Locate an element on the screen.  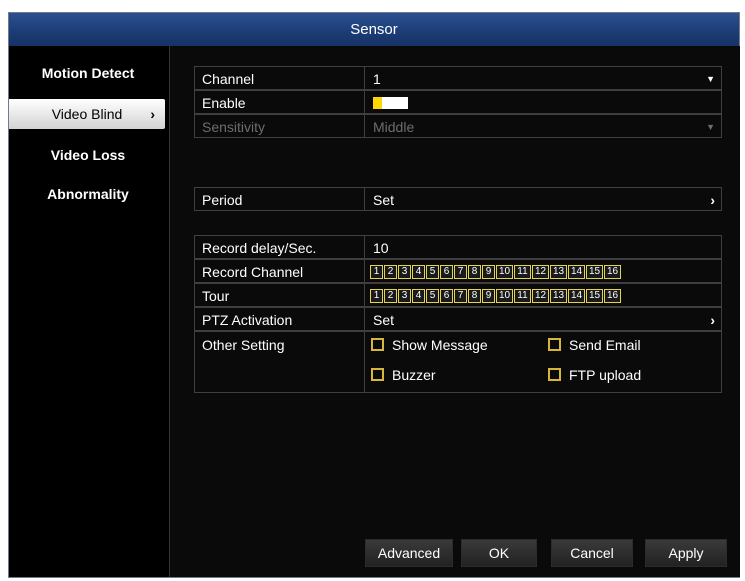
record-channel-checkbox: 1 is located at coordinates (376, 272).